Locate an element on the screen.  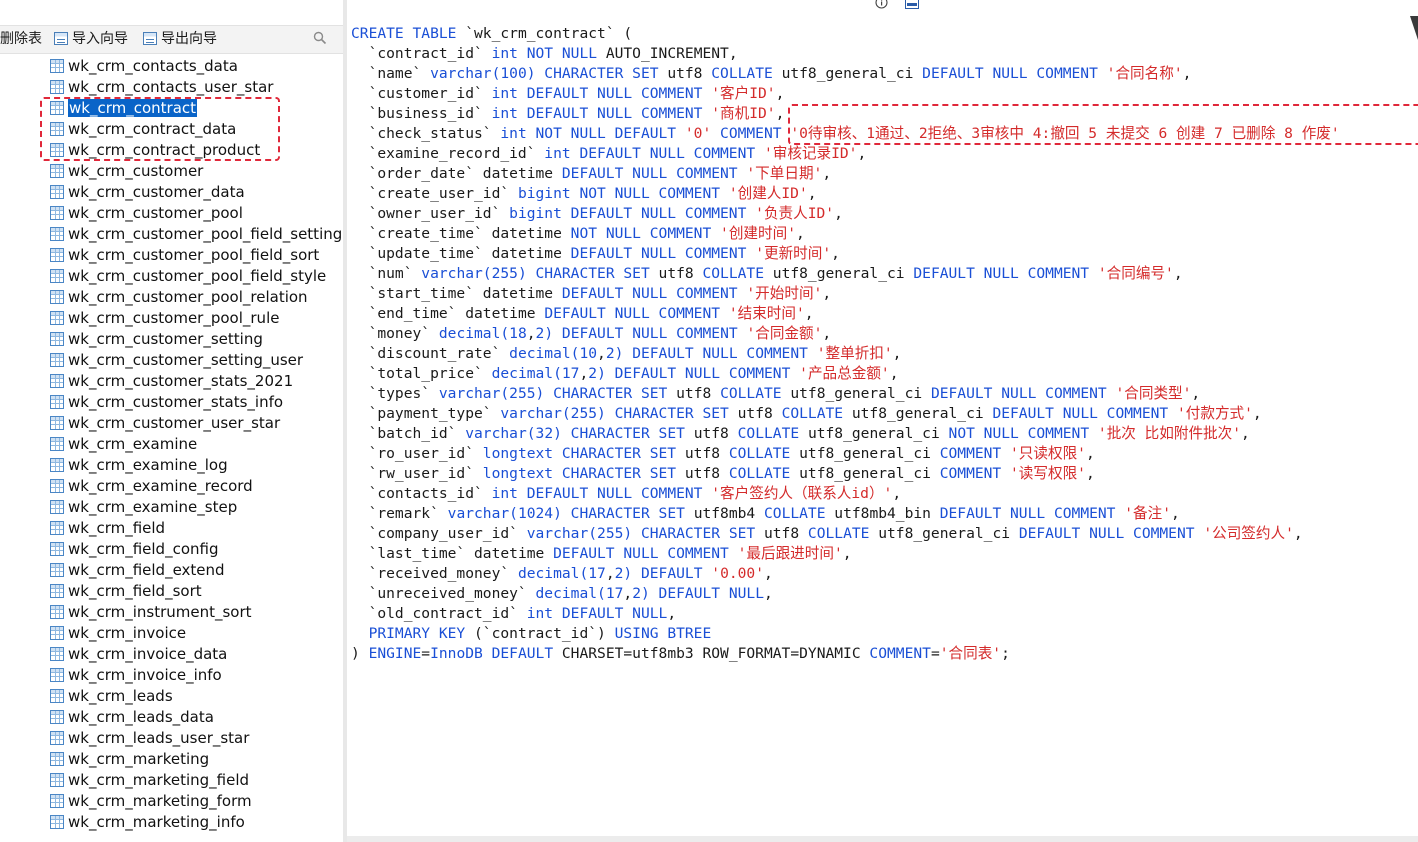
vertical-scrollbar is located at coordinates (1412, 421).